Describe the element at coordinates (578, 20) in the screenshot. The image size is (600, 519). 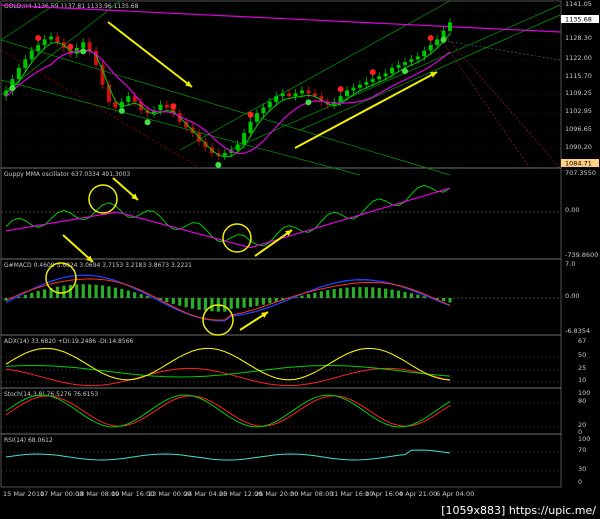
I see `last-price-text: 1135.68` at that location.